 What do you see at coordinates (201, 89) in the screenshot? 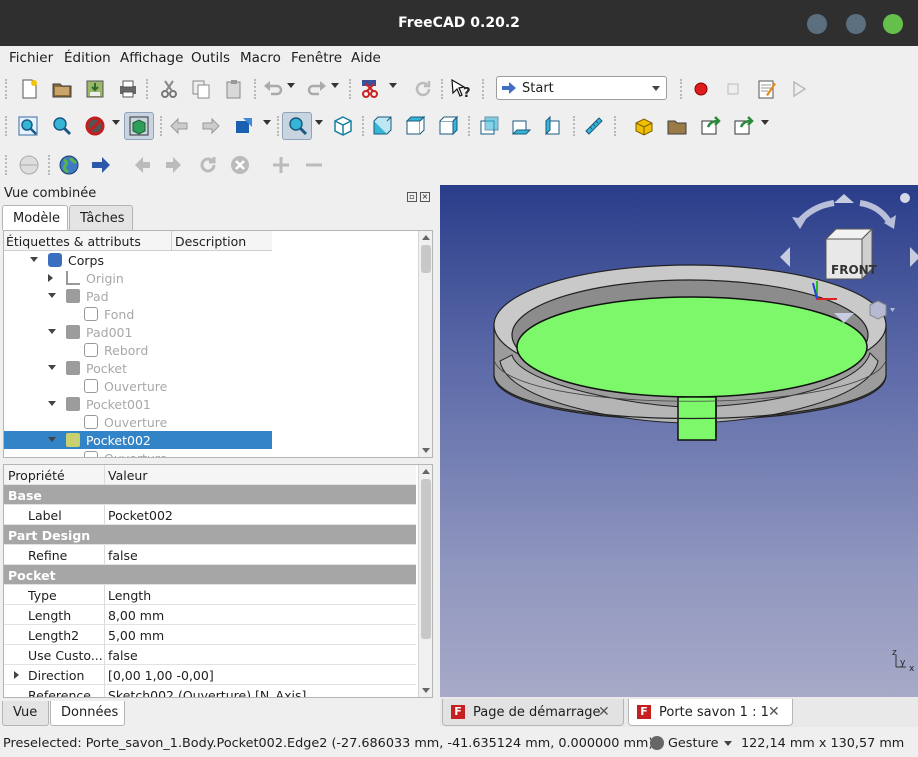
I see `copy-icon` at bounding box center [201, 89].